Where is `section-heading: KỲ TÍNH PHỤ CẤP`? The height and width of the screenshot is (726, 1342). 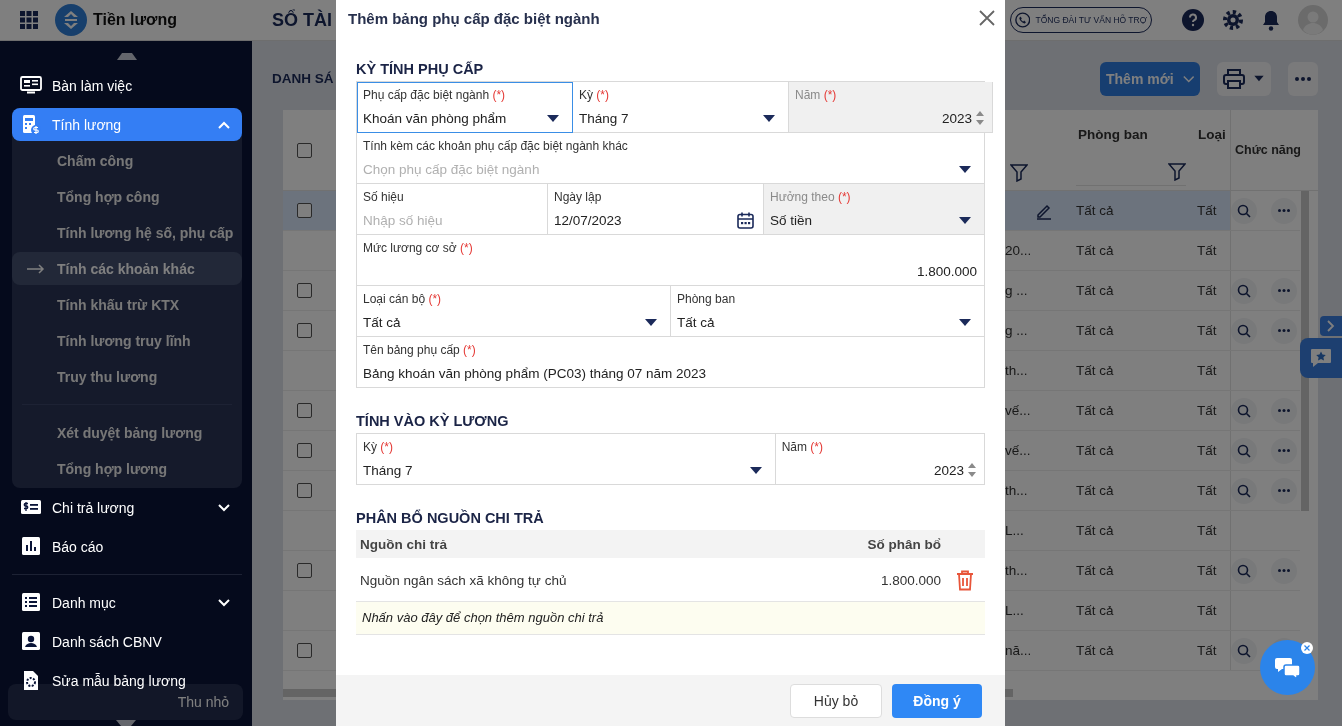
section-heading: KỲ TÍNH PHỤ CẤP is located at coordinates (420, 69).